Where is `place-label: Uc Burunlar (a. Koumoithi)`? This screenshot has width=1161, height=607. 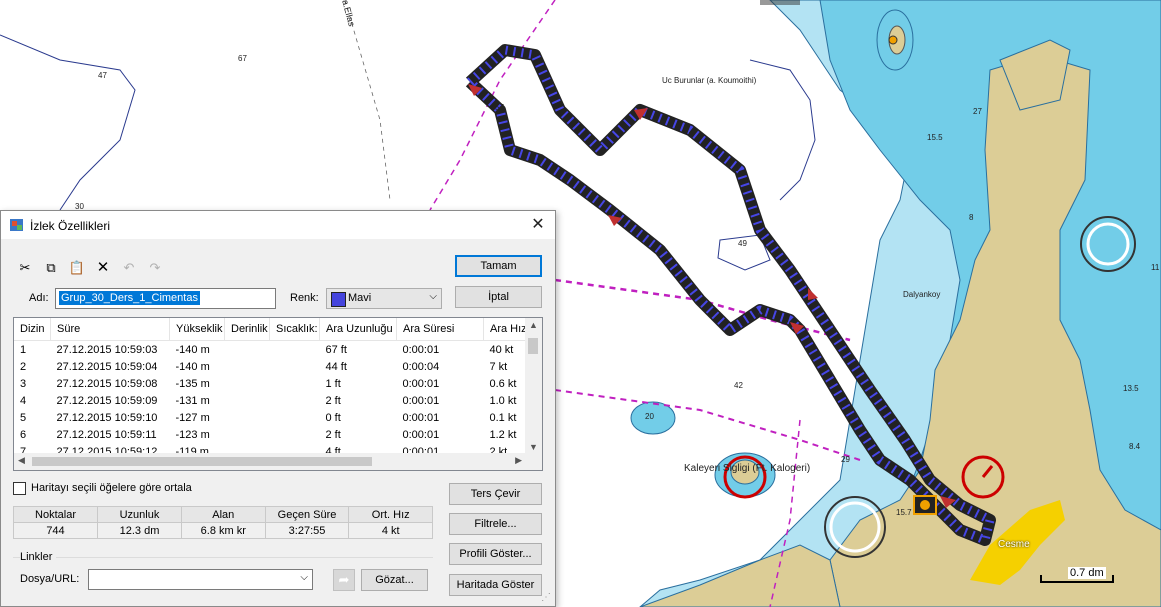
place-label: Uc Burunlar (a. Koumoithi) is located at coordinates (709, 80).